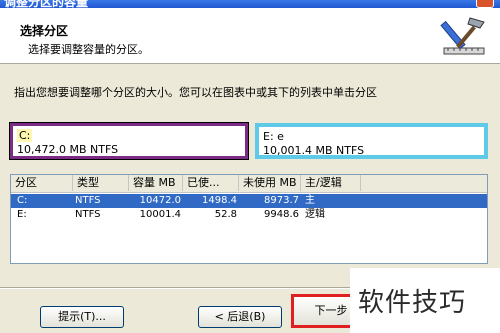 The height and width of the screenshot is (333, 500). I want to click on column-header-unused: 未使用 MB, so click(270, 183).